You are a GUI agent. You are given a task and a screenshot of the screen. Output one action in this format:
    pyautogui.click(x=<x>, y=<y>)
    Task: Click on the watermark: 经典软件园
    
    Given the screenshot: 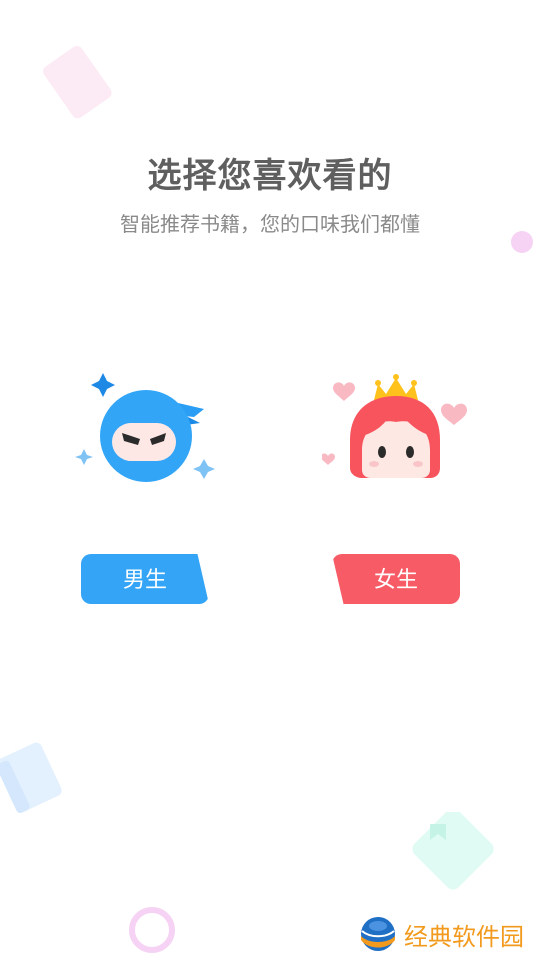 What is the action you would take?
    pyautogui.click(x=441, y=934)
    